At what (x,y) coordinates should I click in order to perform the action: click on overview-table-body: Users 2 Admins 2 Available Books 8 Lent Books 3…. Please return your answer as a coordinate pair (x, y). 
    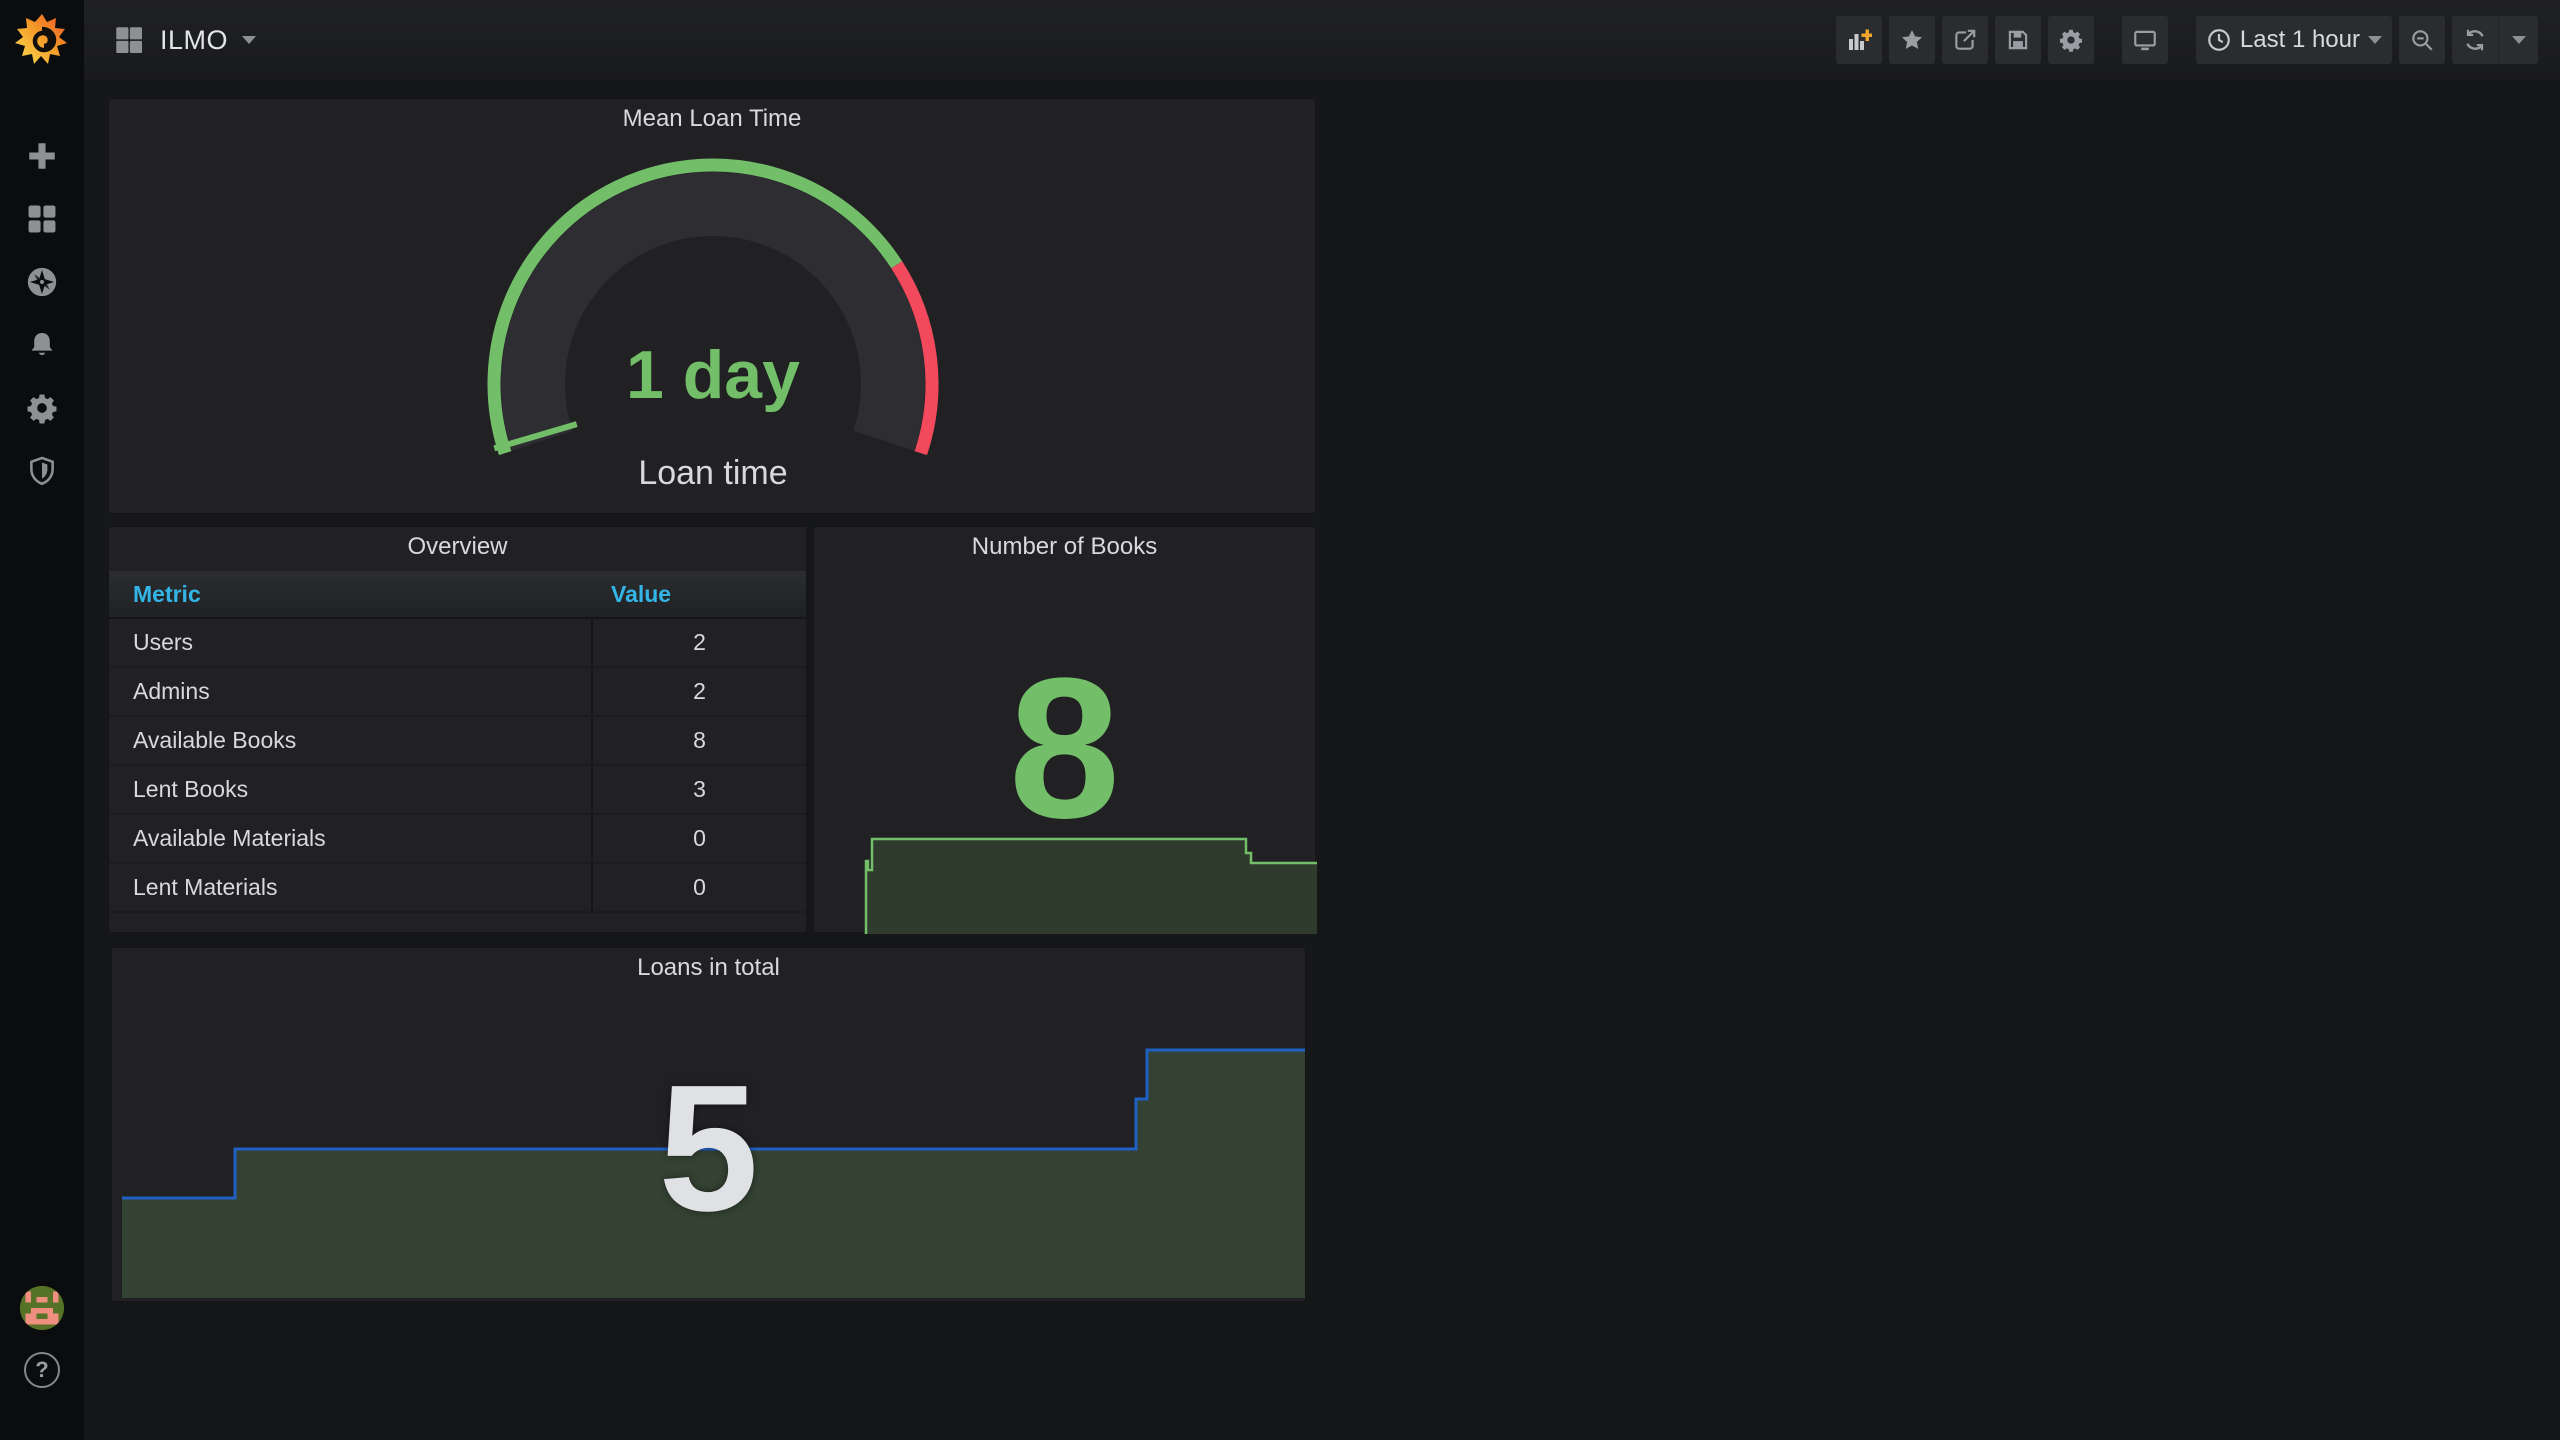
    Looking at the image, I should click on (457, 766).